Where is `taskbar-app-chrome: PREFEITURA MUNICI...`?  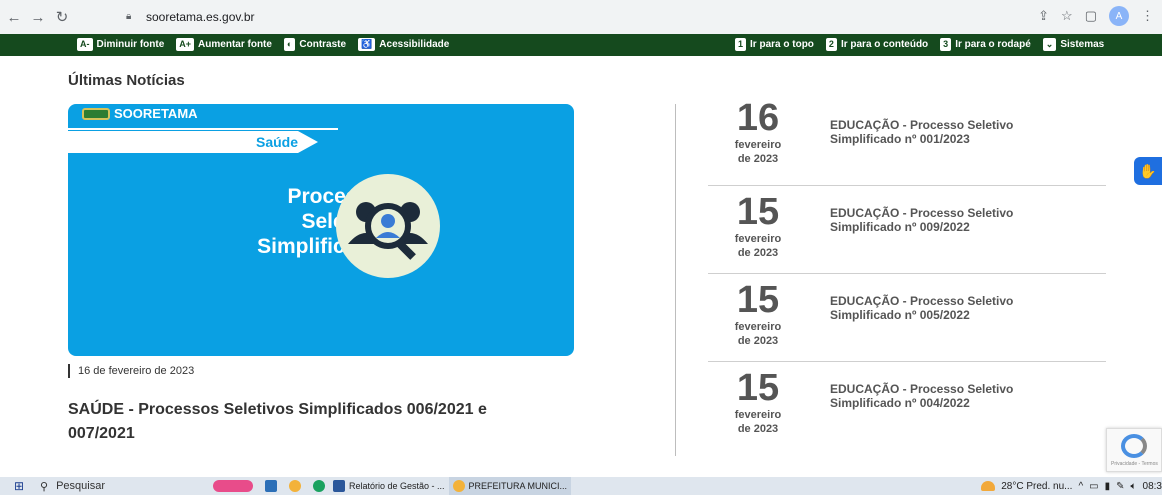 taskbar-app-chrome: PREFEITURA MUNICI... is located at coordinates (510, 486).